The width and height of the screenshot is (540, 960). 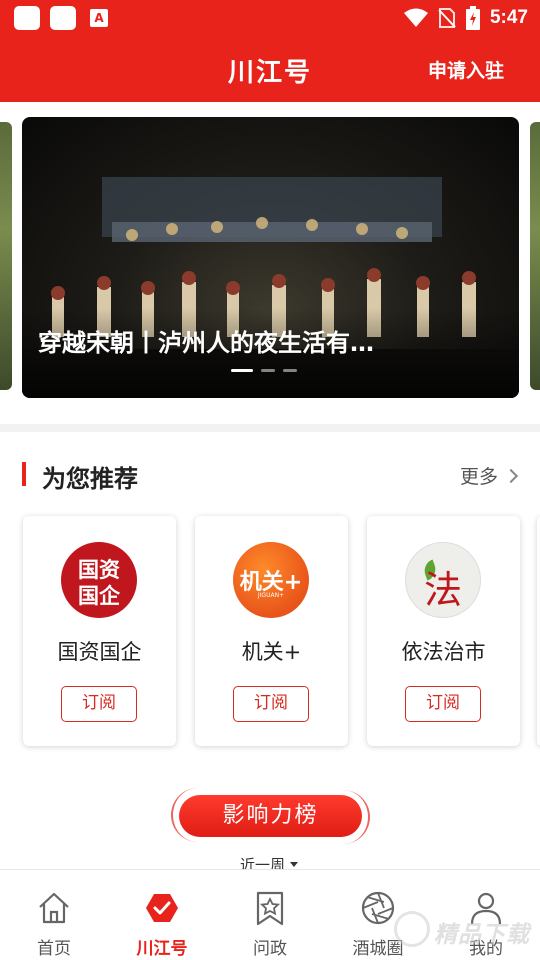 What do you see at coordinates (270, 51) in the screenshot?
I see `app-header: A 5:47 川江号 申请入驻` at bounding box center [270, 51].